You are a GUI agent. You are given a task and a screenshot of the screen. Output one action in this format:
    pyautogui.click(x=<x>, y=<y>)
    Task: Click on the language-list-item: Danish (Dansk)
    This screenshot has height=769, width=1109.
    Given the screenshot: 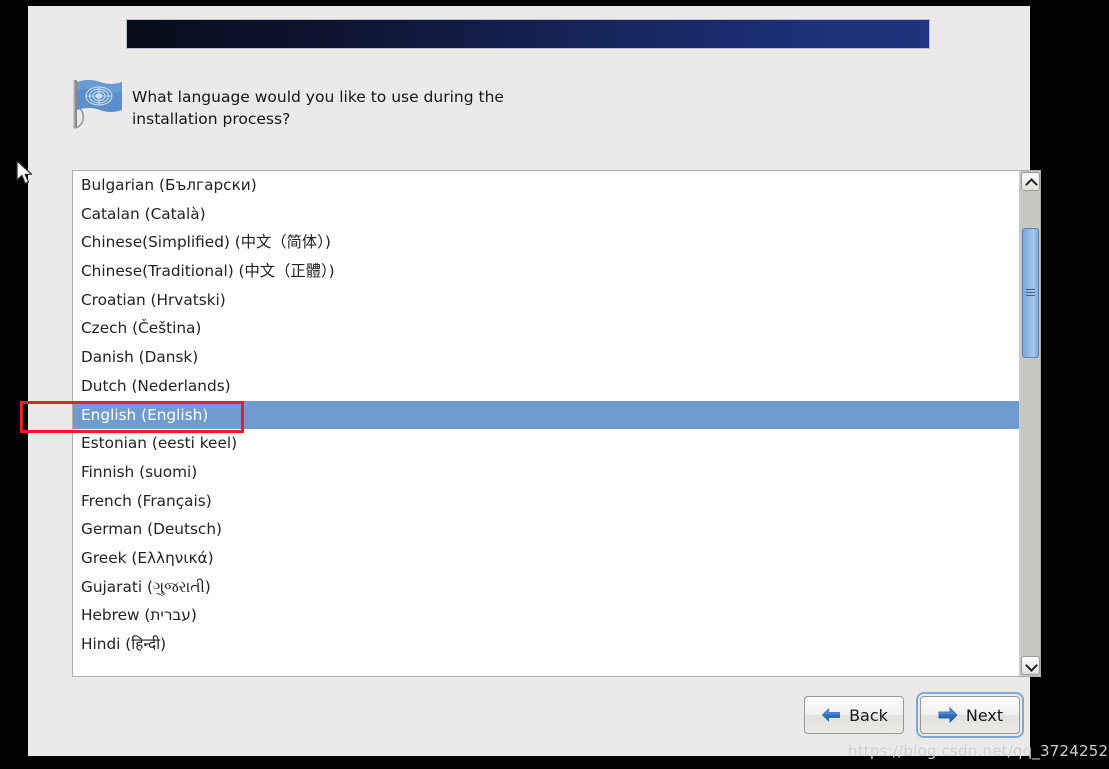 What is the action you would take?
    pyautogui.click(x=546, y=357)
    